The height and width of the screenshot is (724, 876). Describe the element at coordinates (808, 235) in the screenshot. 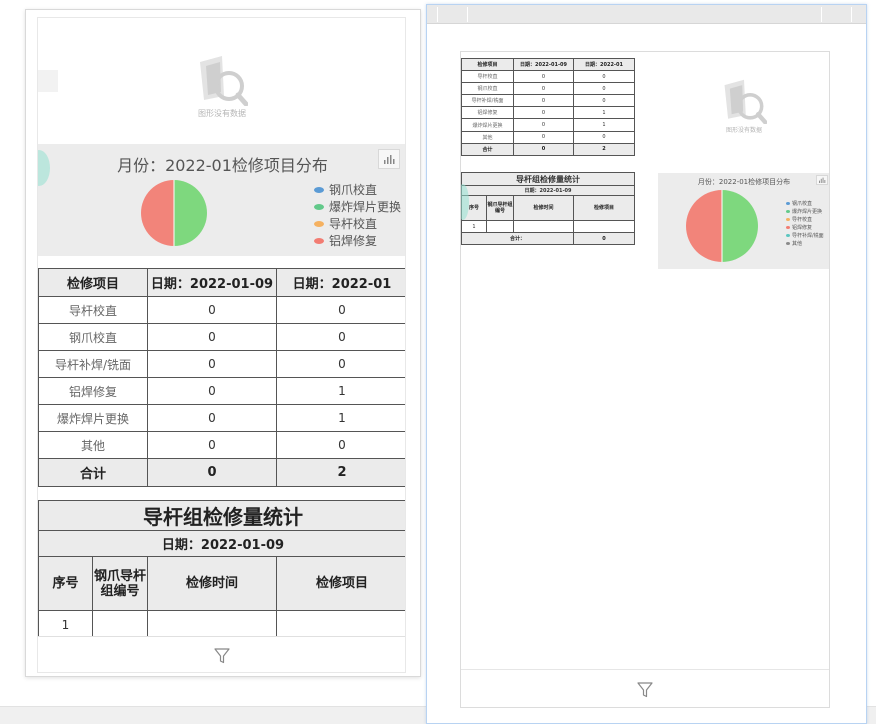

I see `legend-label: 导杆补焊/铣面` at that location.